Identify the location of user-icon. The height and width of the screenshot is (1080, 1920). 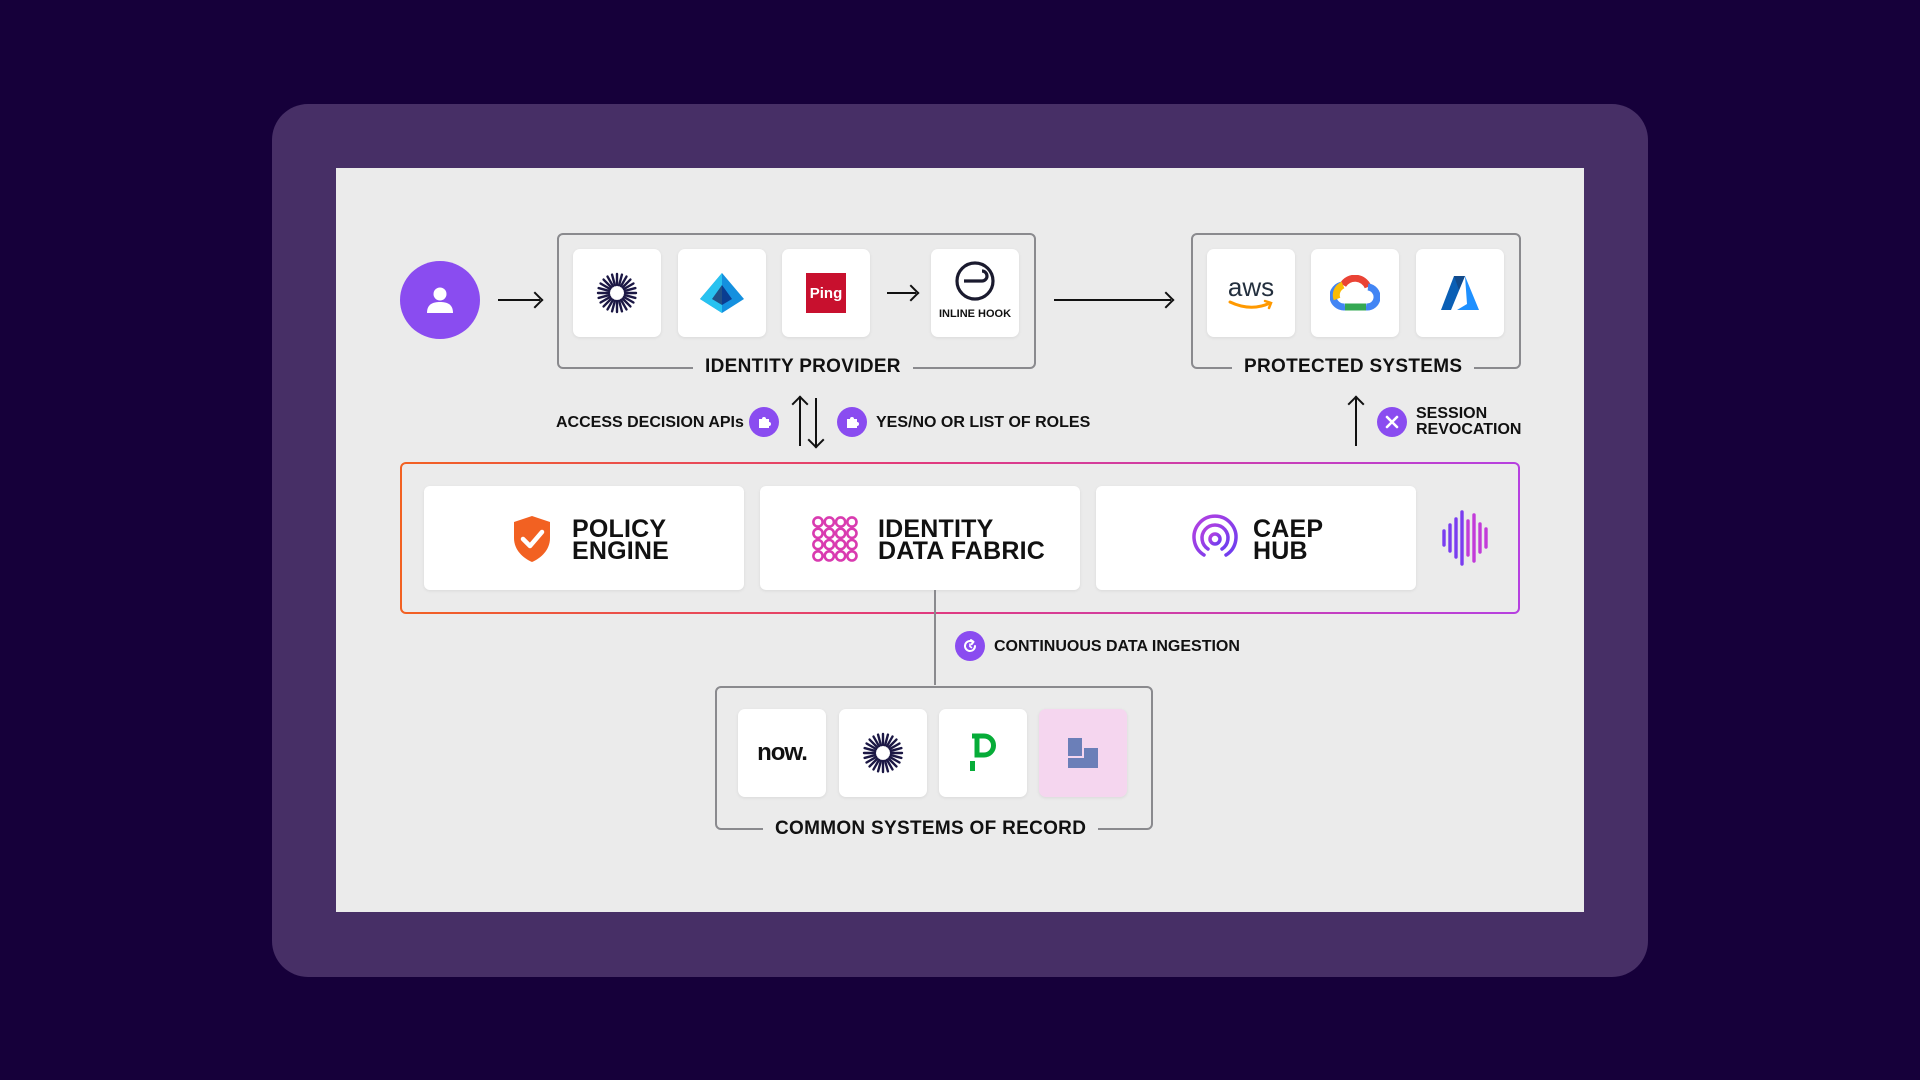
(440, 300).